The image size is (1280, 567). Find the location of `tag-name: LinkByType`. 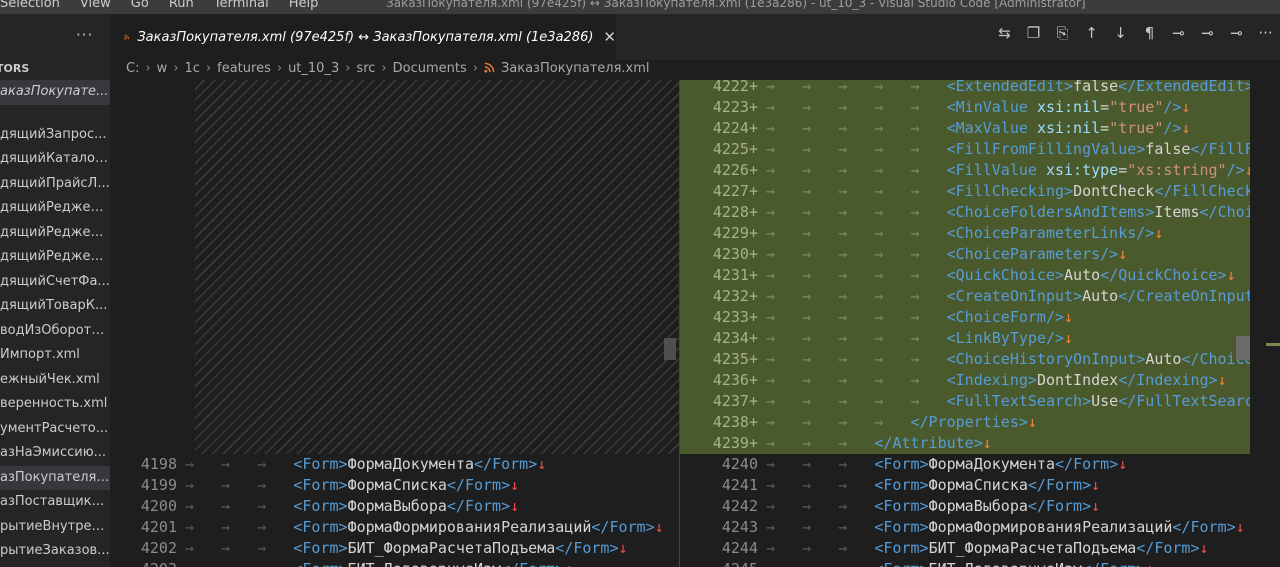

tag-name: LinkByType is located at coordinates (1000, 338).